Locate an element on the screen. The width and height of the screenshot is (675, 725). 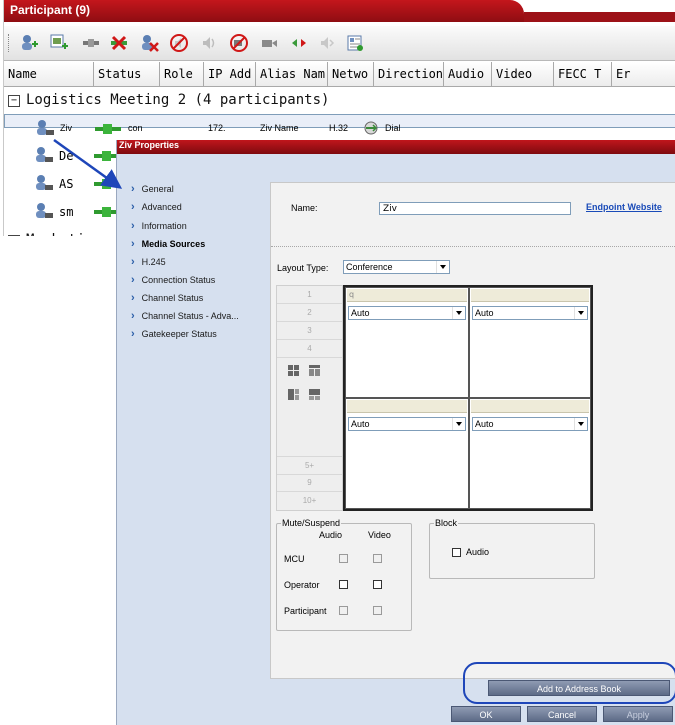
annotation-highlight-oval is located at coordinates (569, 683).